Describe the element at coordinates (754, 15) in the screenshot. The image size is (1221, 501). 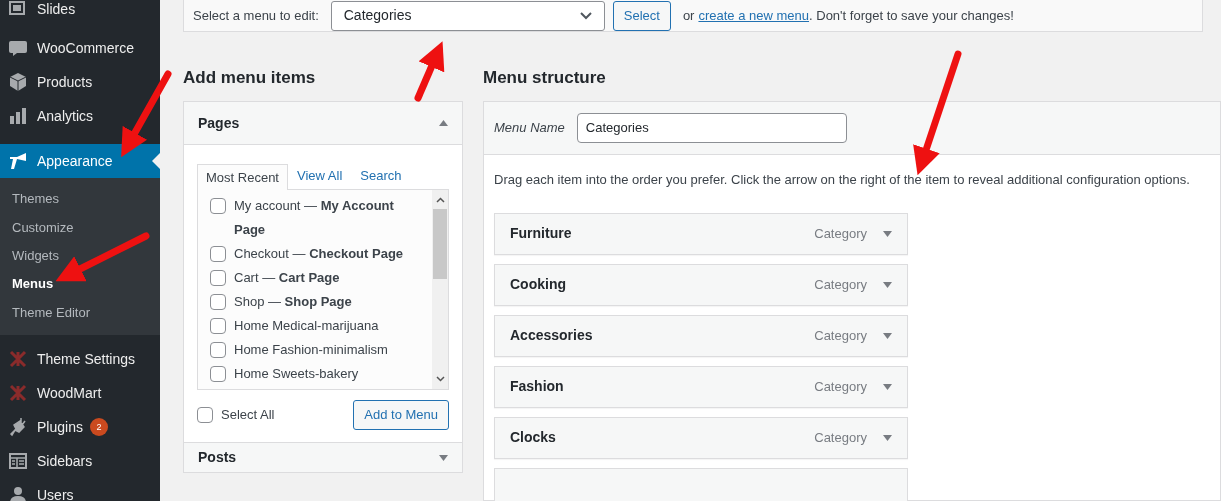
I see `create-menu-link: create a new menu` at that location.